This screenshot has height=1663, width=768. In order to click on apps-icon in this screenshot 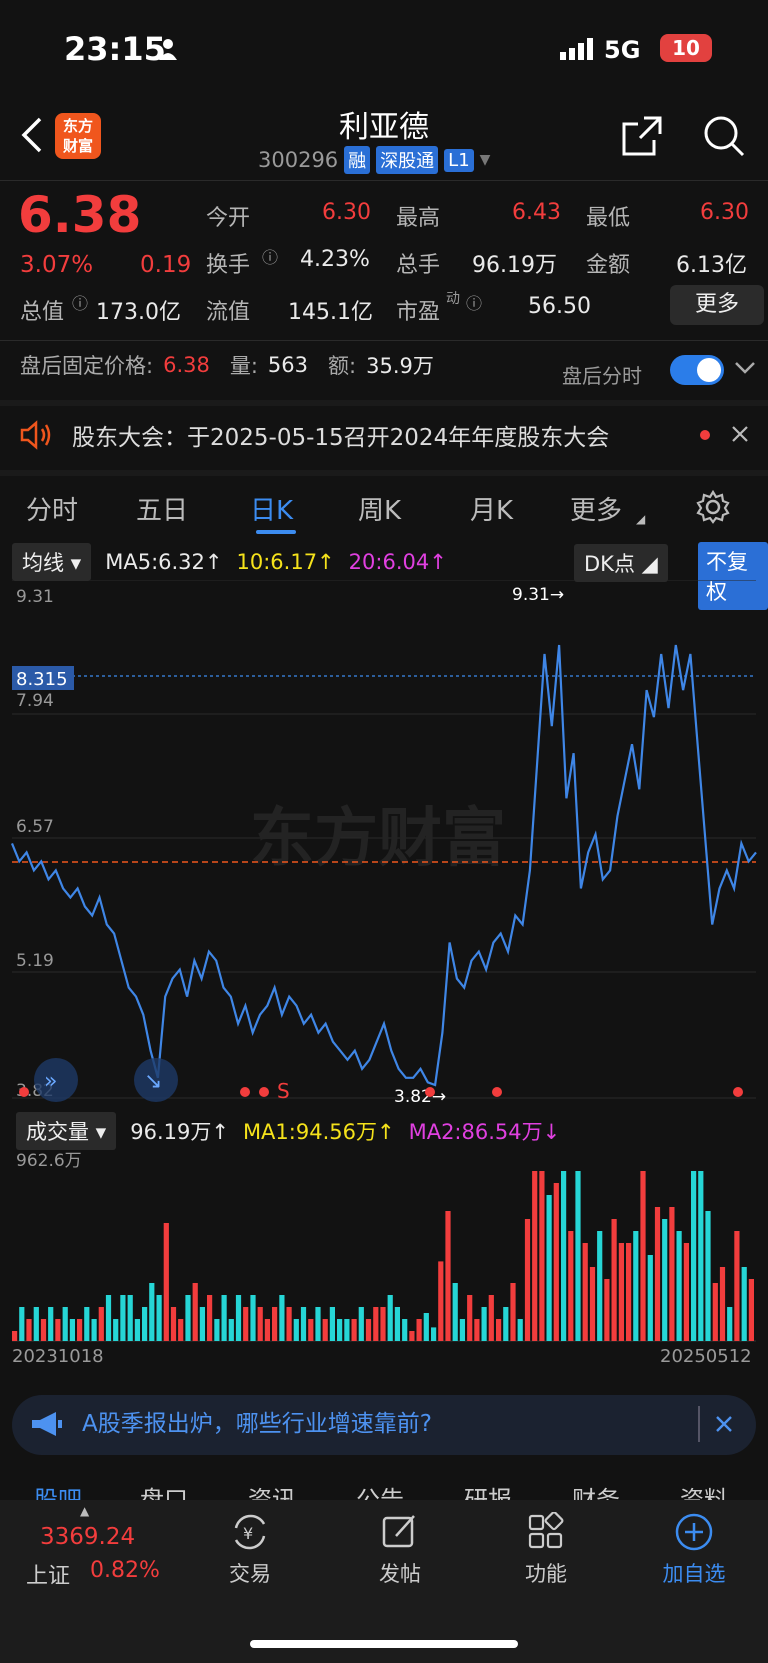, I will do `click(546, 1533)`.